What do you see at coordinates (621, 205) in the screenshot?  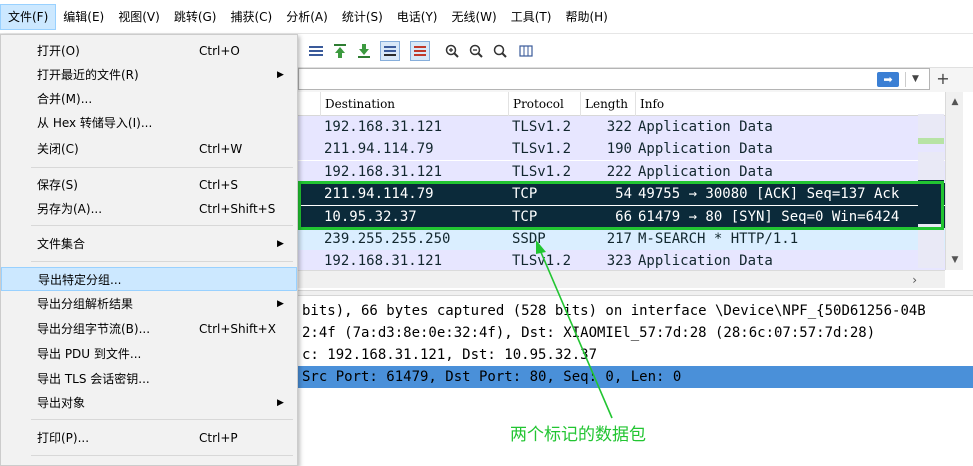 I see `marked-packets-highlight` at bounding box center [621, 205].